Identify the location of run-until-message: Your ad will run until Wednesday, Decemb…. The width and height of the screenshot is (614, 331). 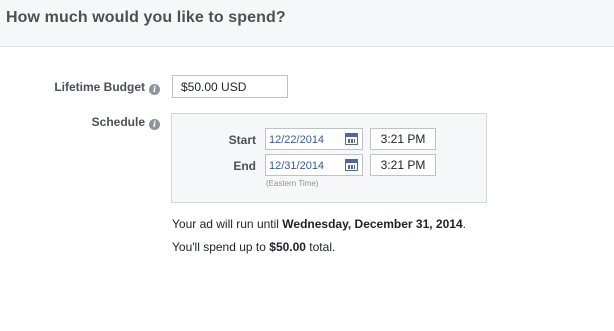
(319, 224).